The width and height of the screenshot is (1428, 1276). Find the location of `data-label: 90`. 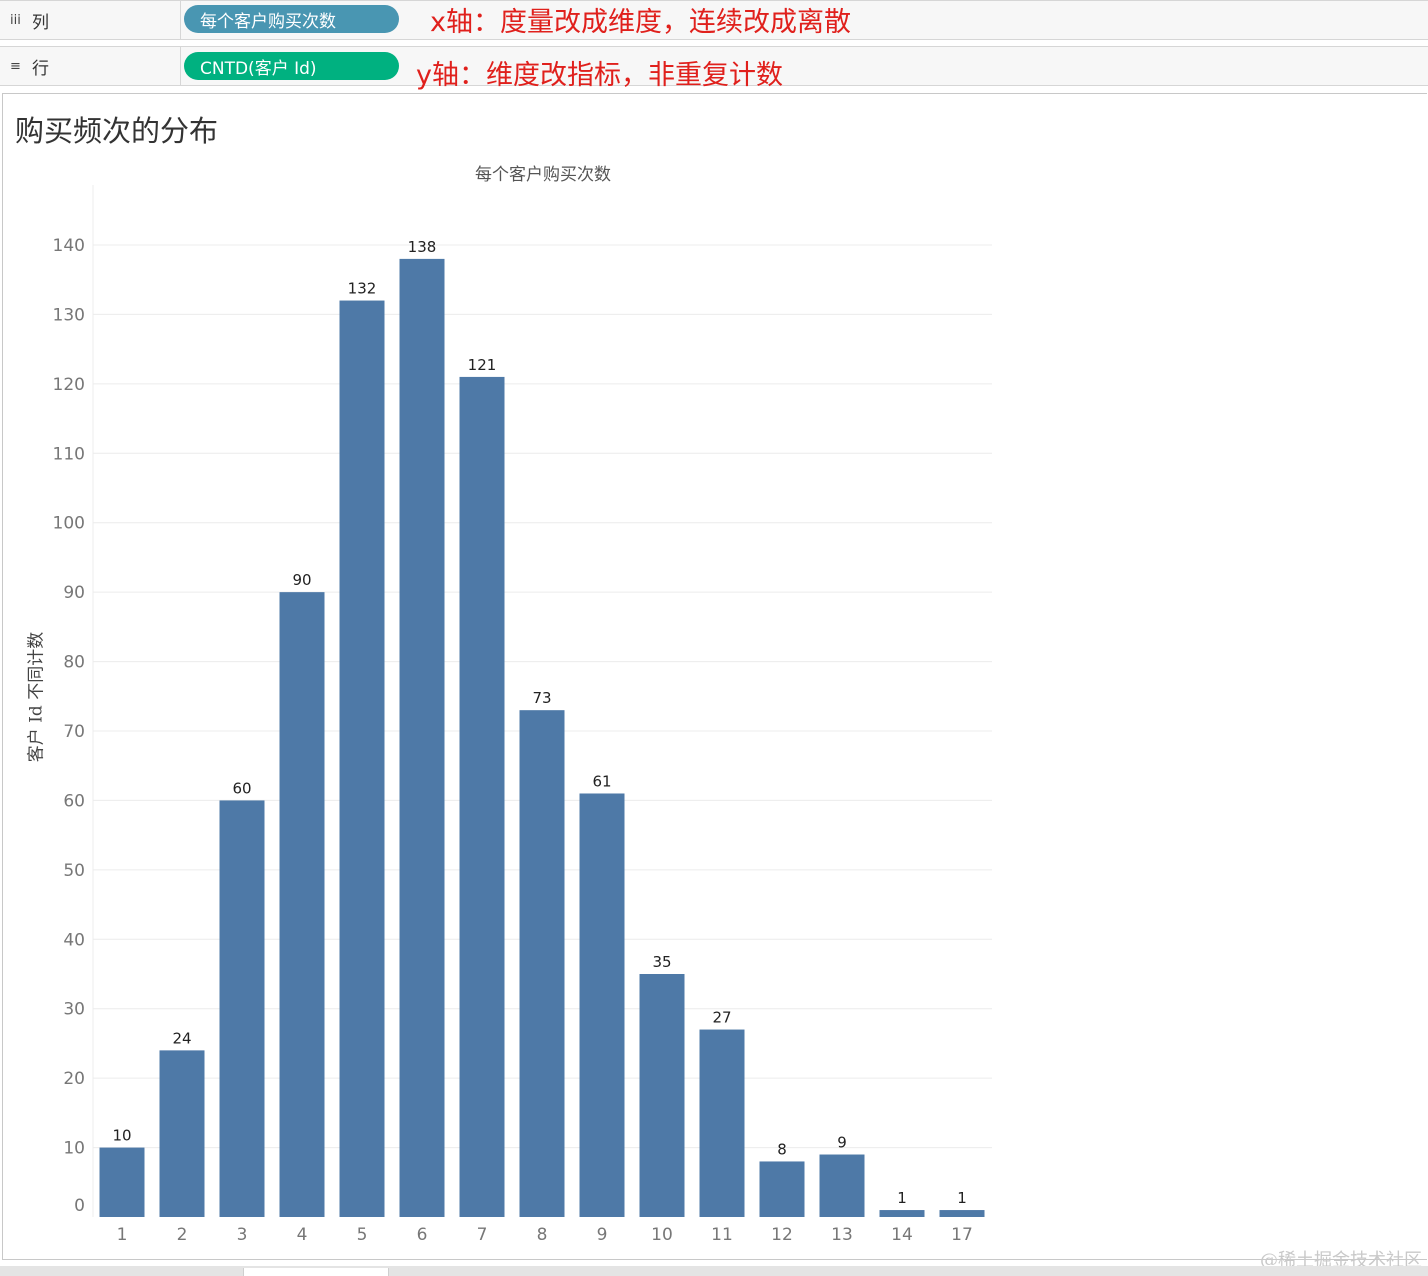

data-label: 90 is located at coordinates (301, 580).